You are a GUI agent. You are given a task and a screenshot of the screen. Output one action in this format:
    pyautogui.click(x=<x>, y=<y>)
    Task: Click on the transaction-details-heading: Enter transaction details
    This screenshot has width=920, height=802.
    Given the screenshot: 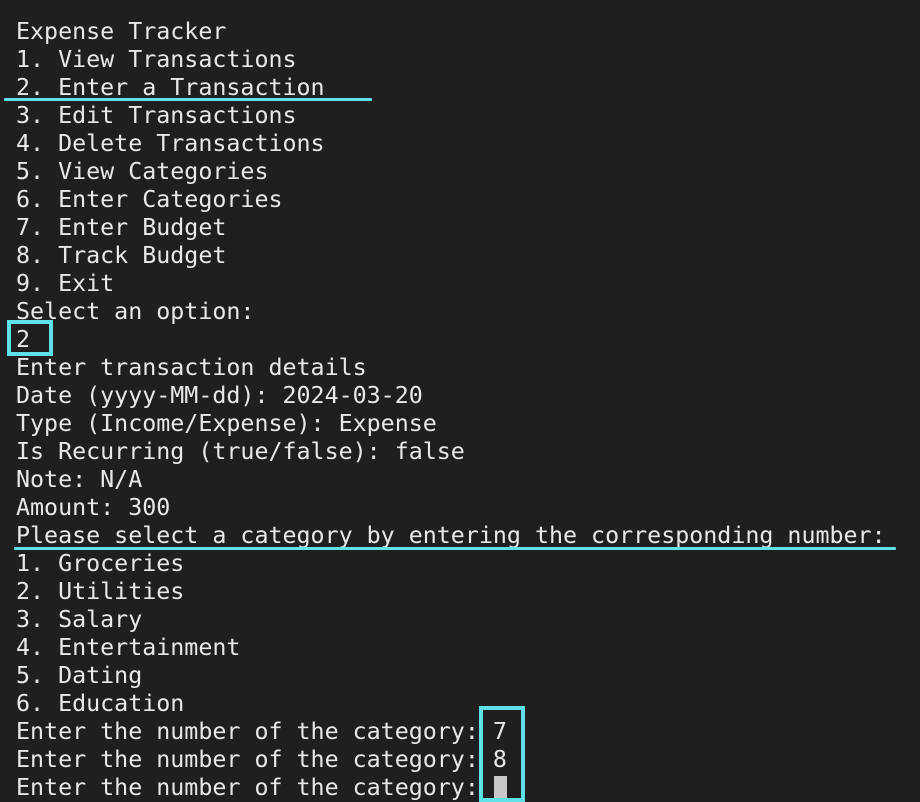 What is the action you would take?
    pyautogui.click(x=191, y=367)
    